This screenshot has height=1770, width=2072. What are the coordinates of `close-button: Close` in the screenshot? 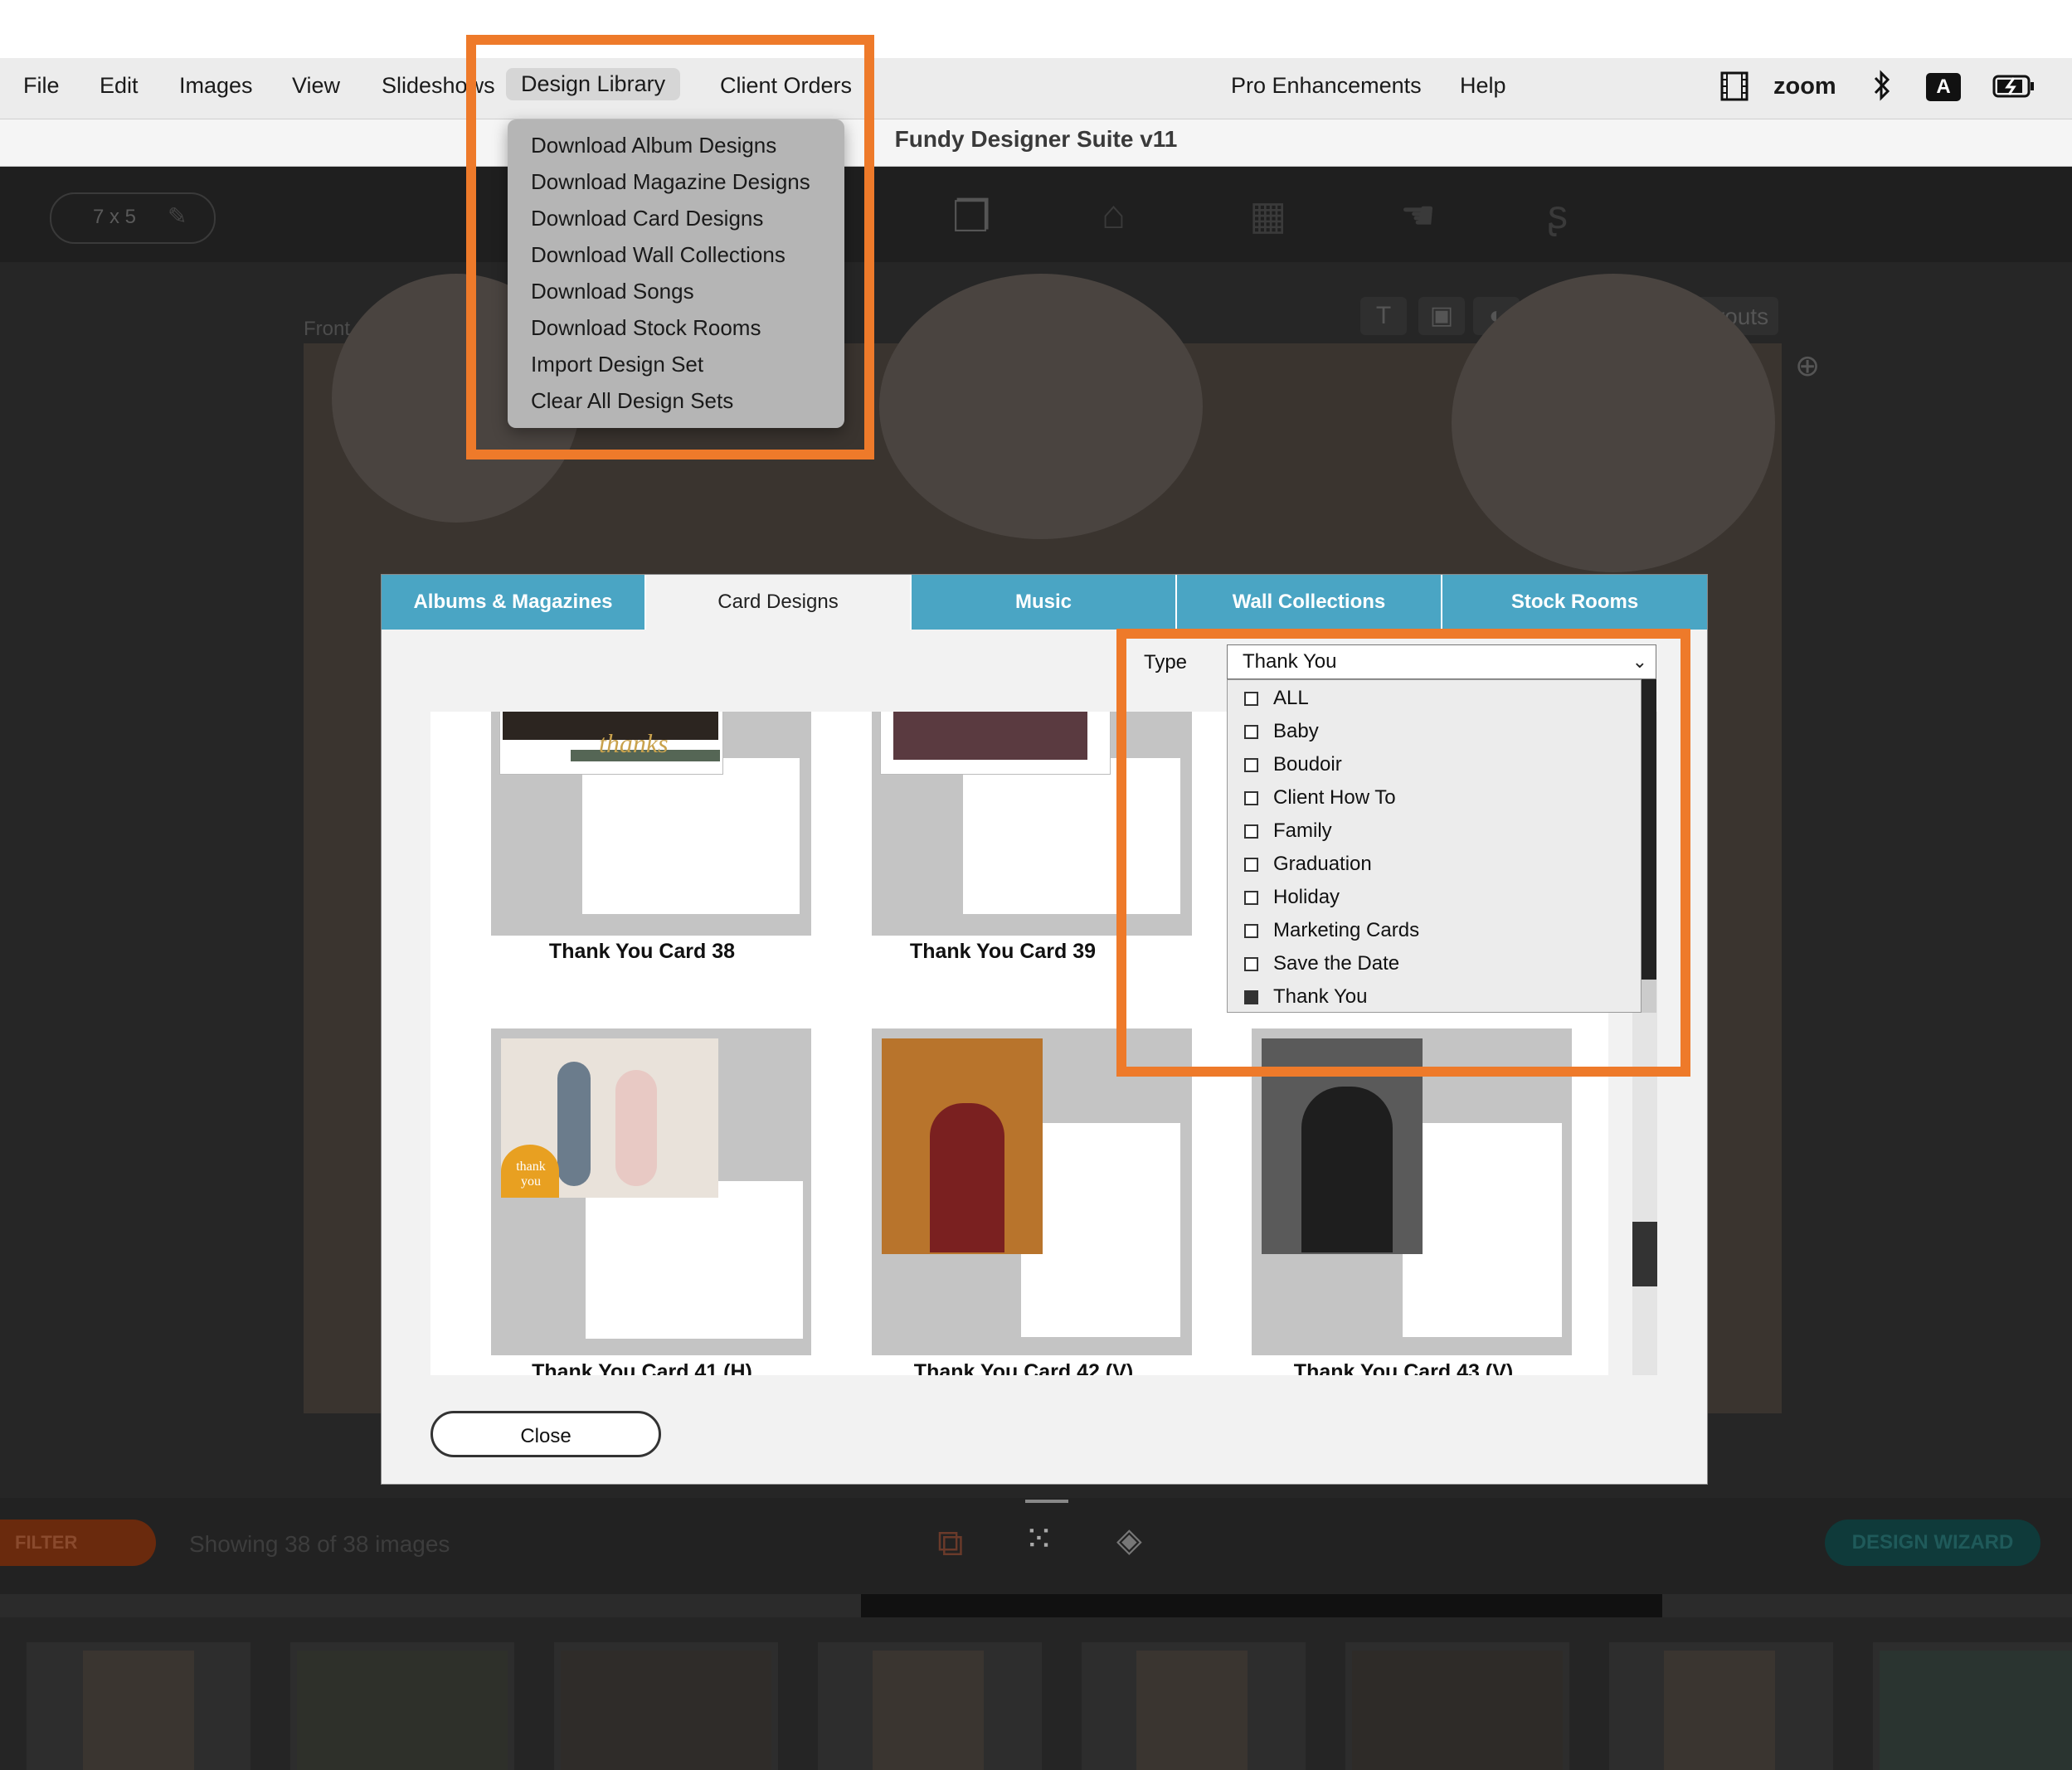 It's located at (545, 1434).